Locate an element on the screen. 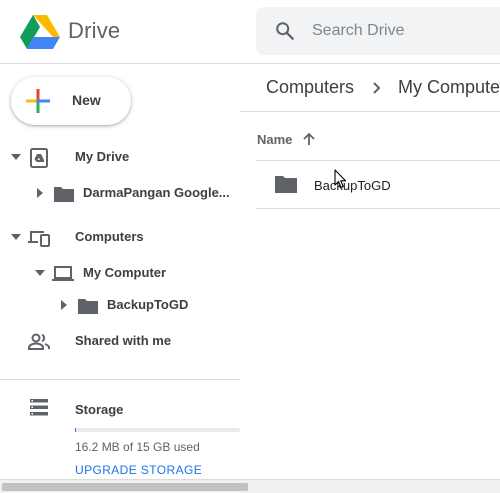 The image size is (500, 493). sidebar-item-label: My Computer is located at coordinates (125, 272).